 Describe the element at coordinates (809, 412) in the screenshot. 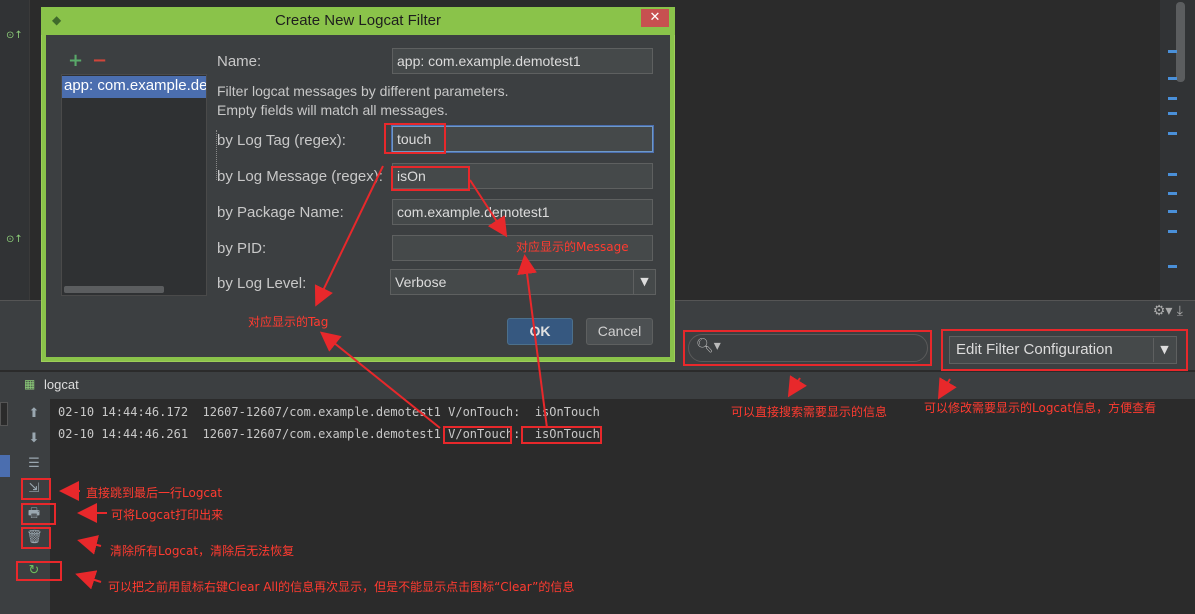

I see `annotation-search: 可以直接搜索需要显示的信息` at that location.